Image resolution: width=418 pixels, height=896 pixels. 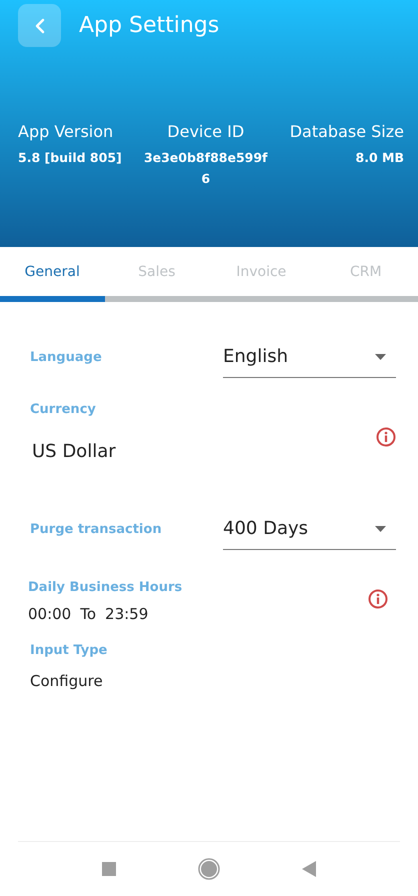 I want to click on to-label: To, so click(x=88, y=614).